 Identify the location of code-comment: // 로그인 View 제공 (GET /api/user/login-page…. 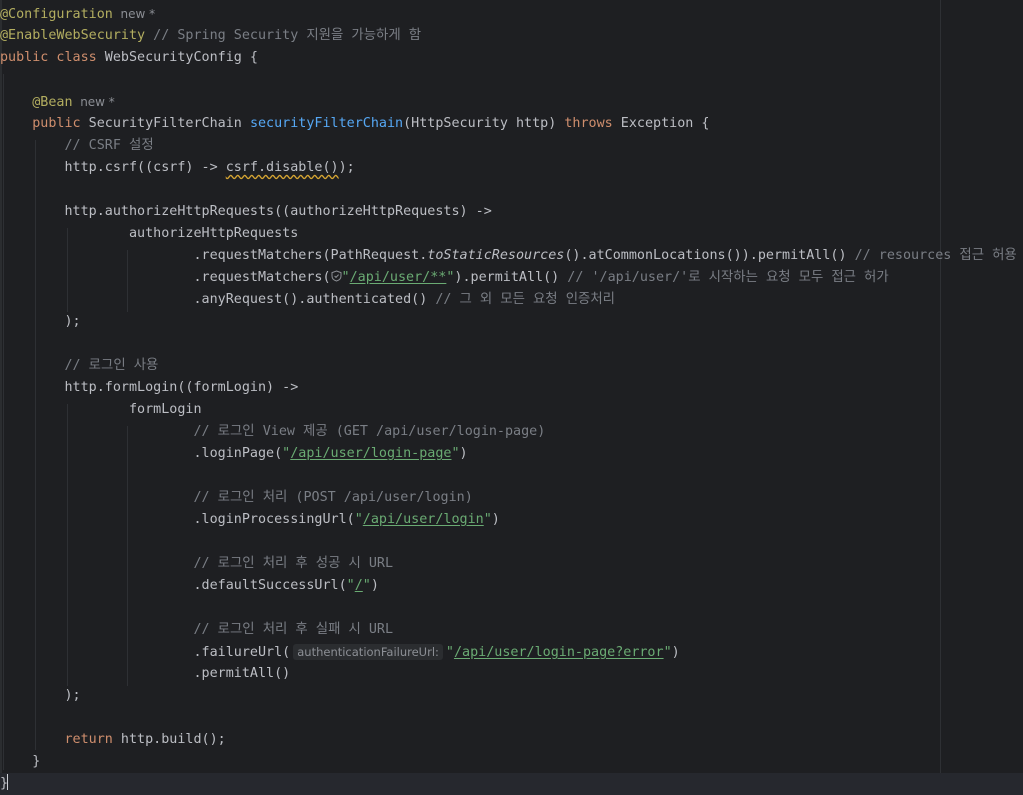
(369, 431).